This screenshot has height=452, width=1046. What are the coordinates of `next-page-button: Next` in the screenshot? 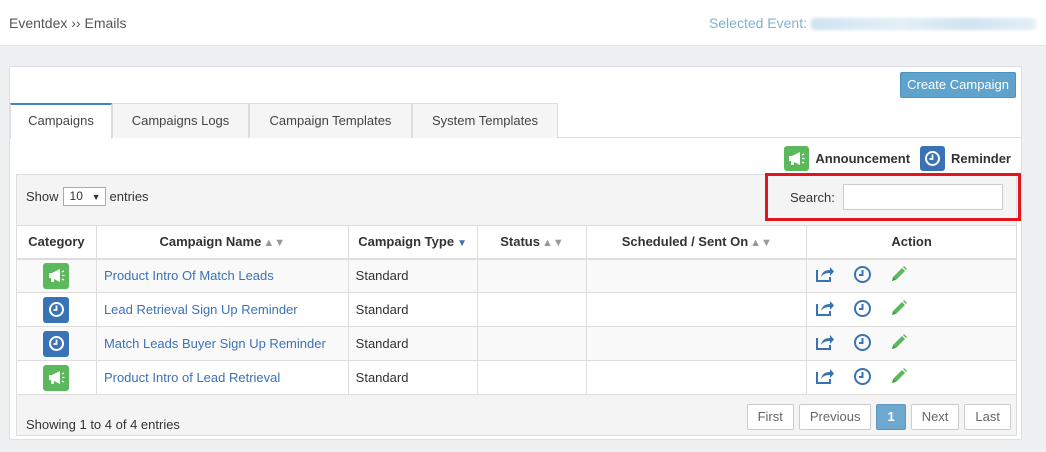 It's located at (935, 417).